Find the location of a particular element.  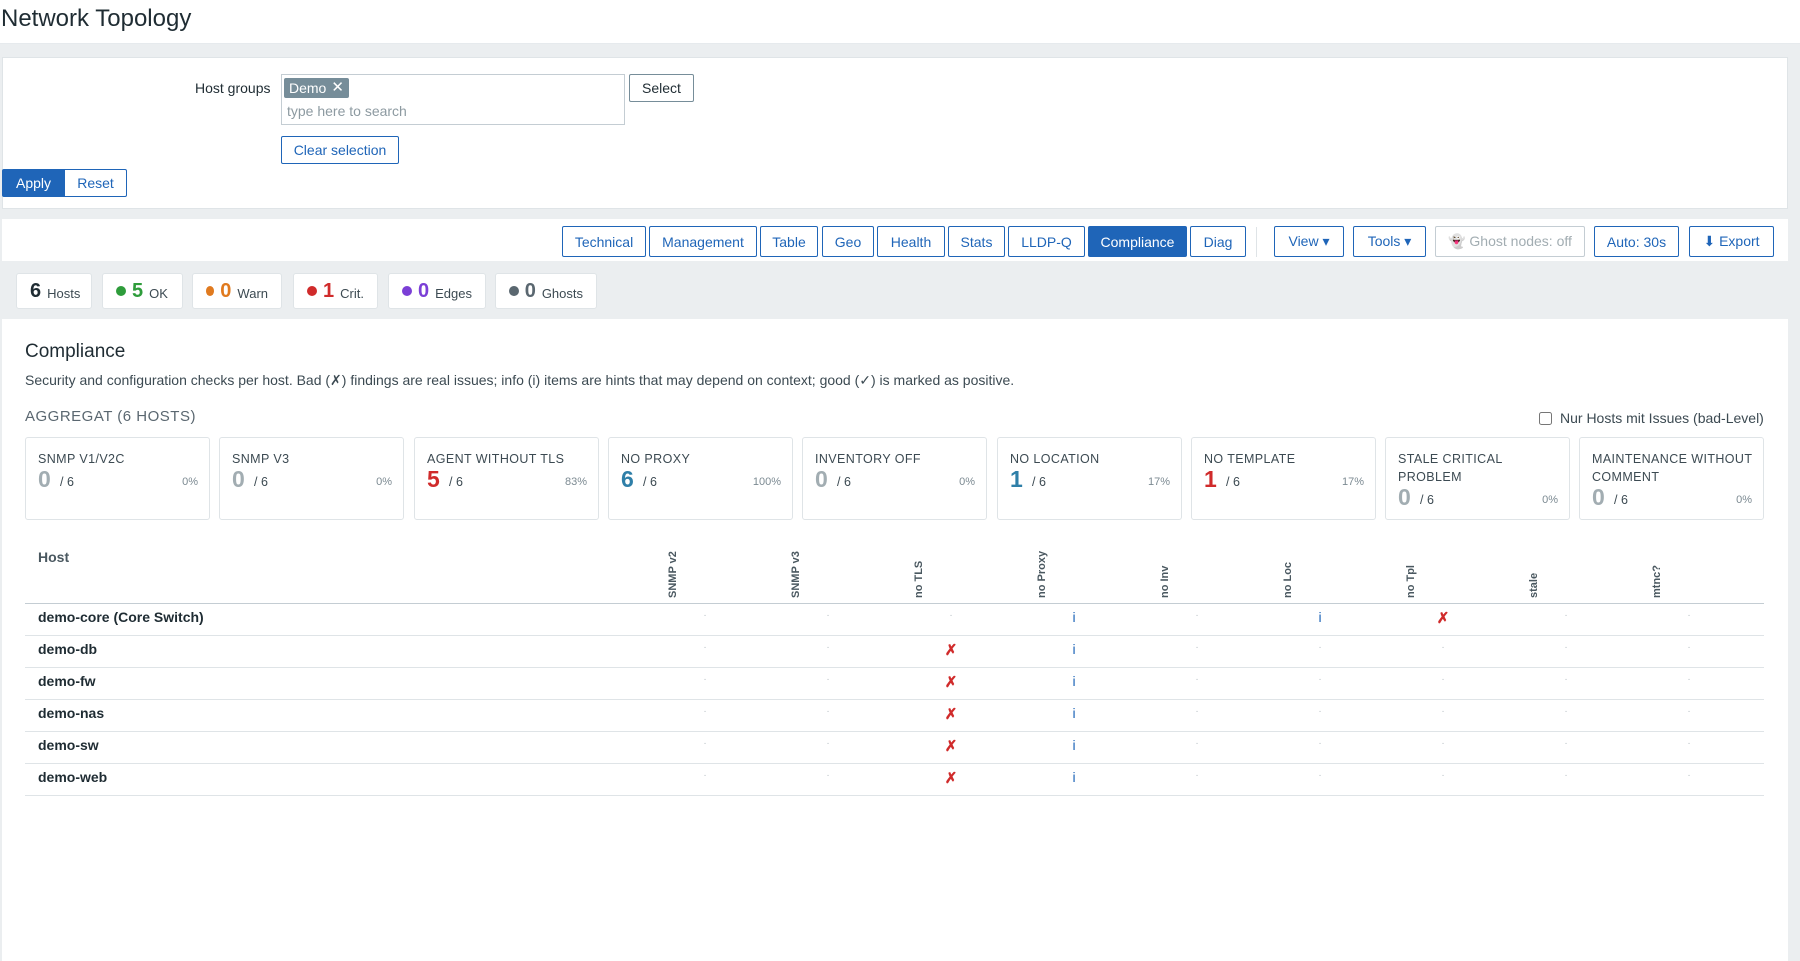

auto-refresh-button: Auto: 30s is located at coordinates (1636, 241).